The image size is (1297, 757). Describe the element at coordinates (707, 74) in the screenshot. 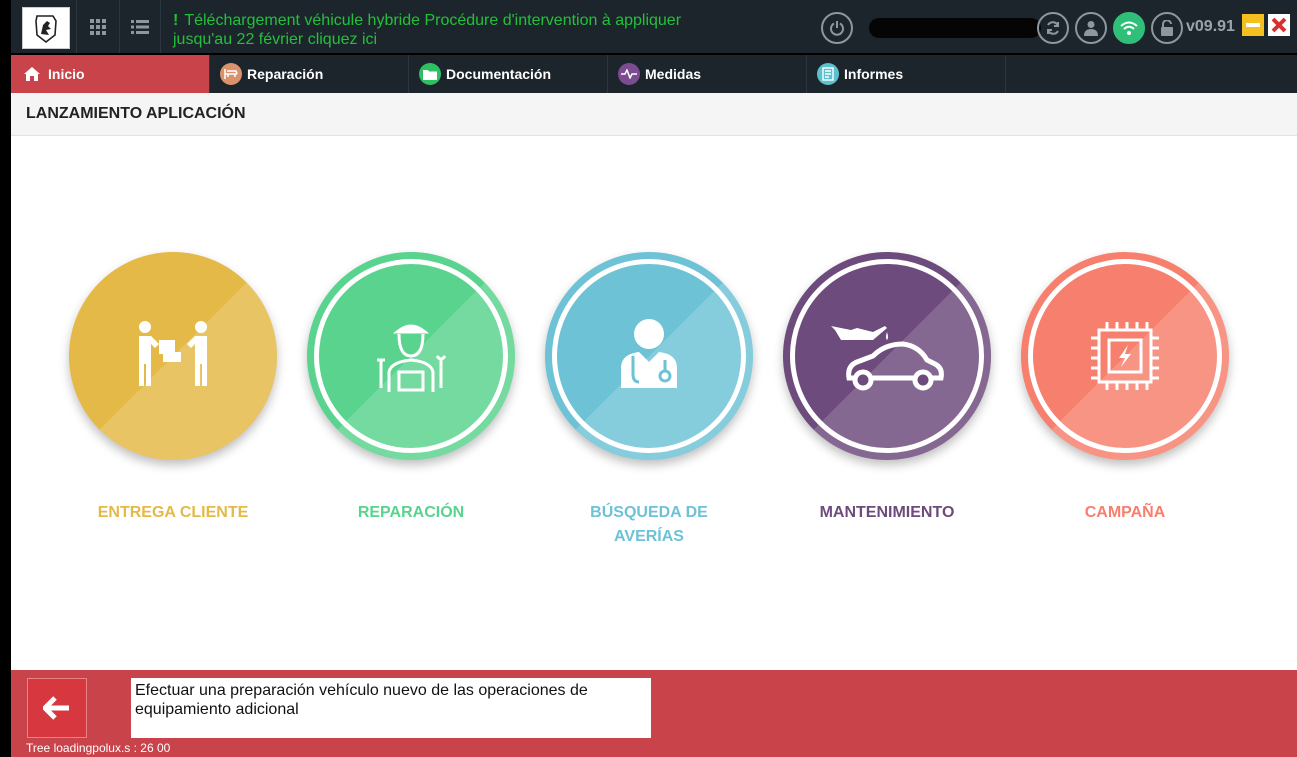

I see `nav-tab-medidas: Medidas` at that location.